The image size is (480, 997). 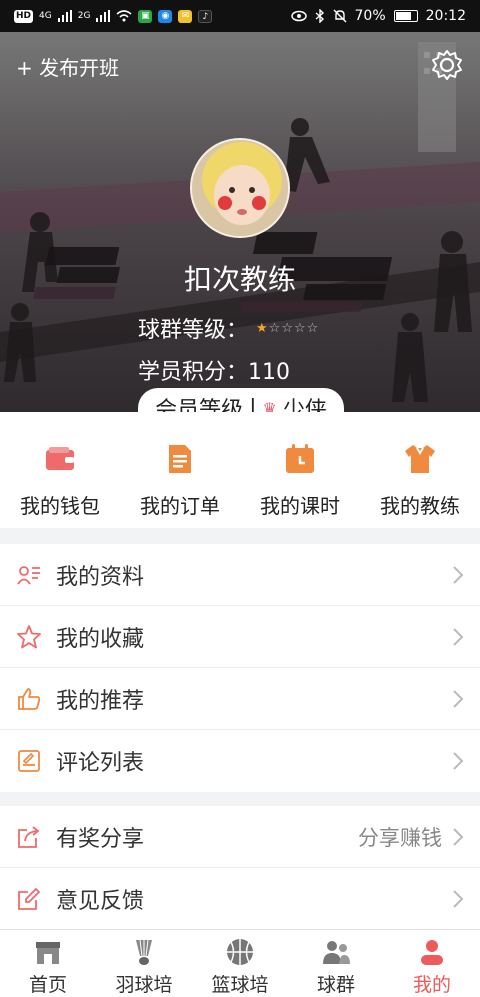 I want to click on shuttlecock-icon, so click(x=144, y=952).